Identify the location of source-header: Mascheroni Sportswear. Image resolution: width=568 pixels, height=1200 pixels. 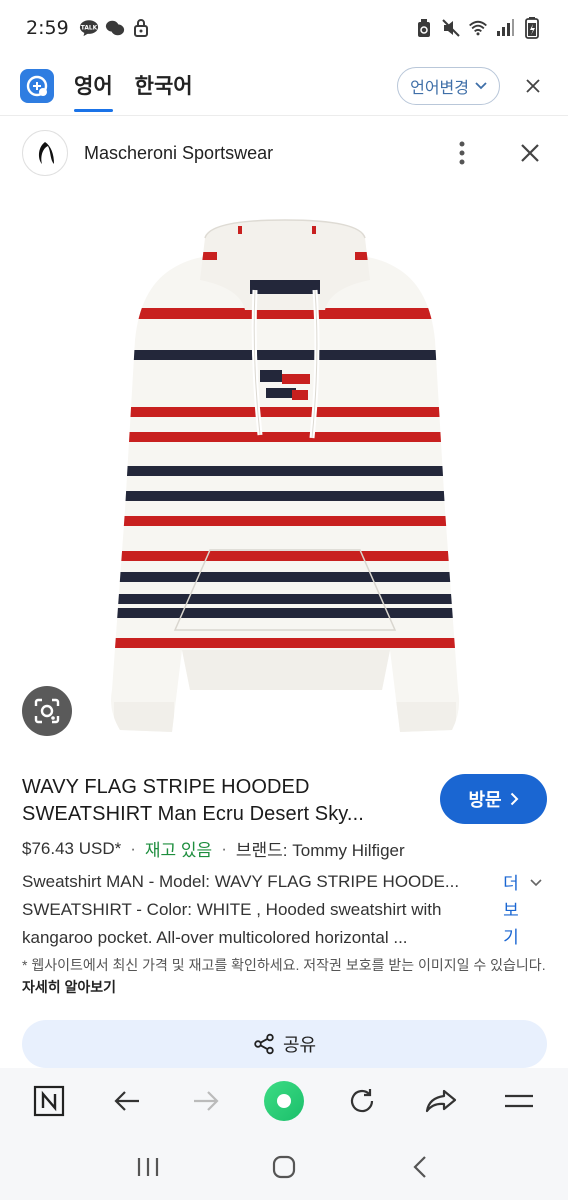
(284, 153).